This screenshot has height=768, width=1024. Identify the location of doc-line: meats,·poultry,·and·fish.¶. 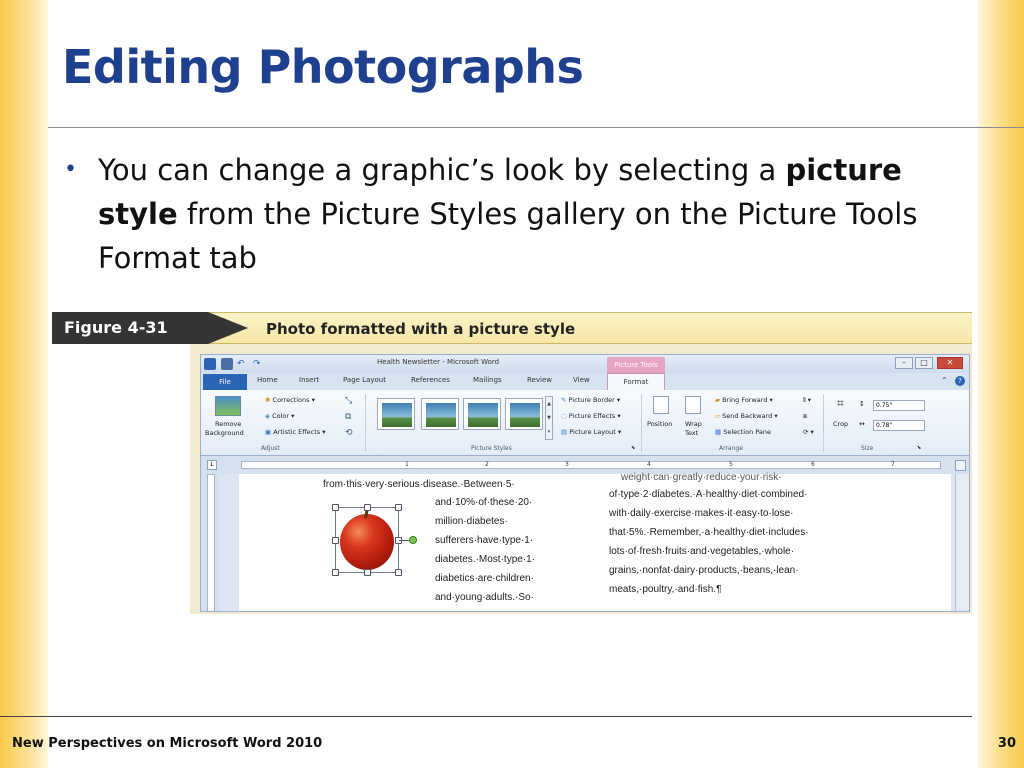
(665, 589).